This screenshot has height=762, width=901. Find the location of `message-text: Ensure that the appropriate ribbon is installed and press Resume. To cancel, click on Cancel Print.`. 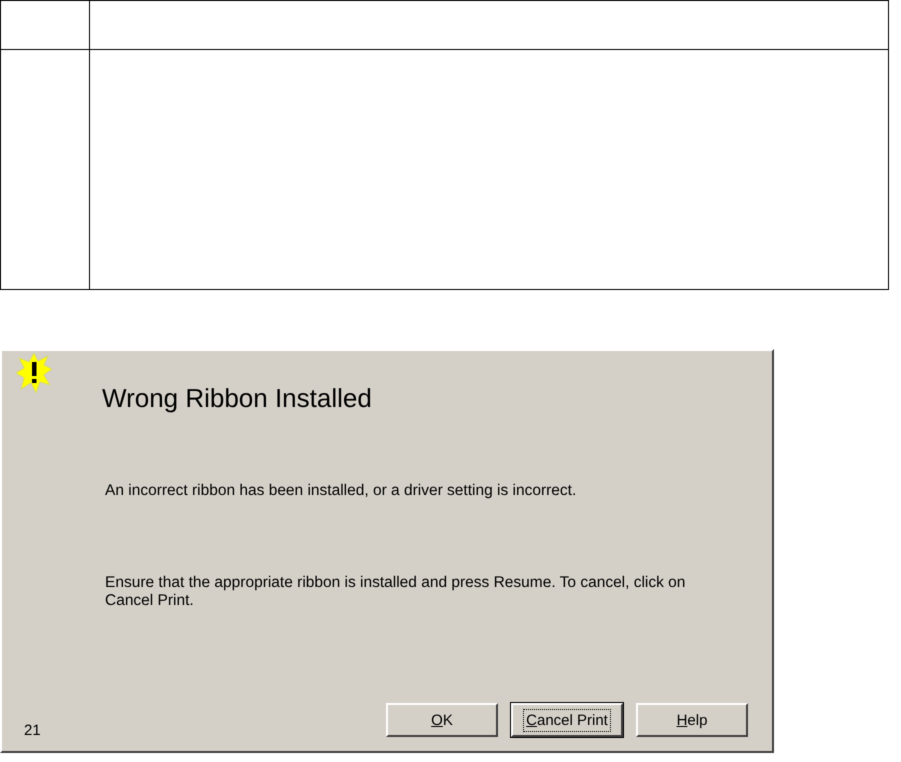

message-text: Ensure that the appropriate ribbon is installed and press Resume. To cancel, click on Cancel Print. is located at coordinates (395, 592).